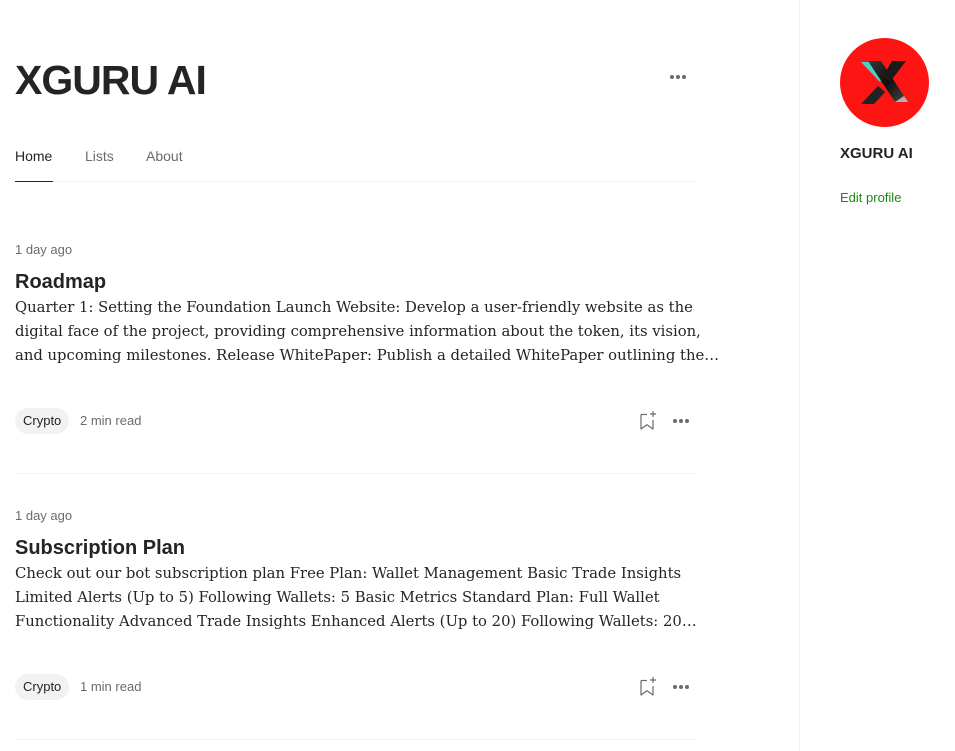  I want to click on publication-title: XGURU AI, so click(111, 80).